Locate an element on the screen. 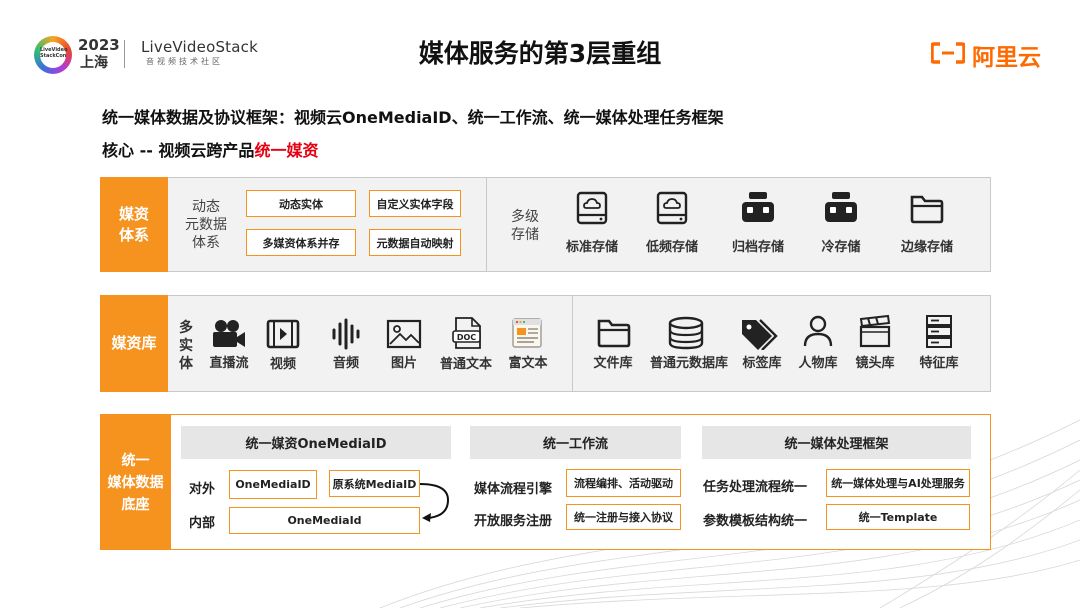 The height and width of the screenshot is (608, 1080). film-icon is located at coordinates (283, 334).